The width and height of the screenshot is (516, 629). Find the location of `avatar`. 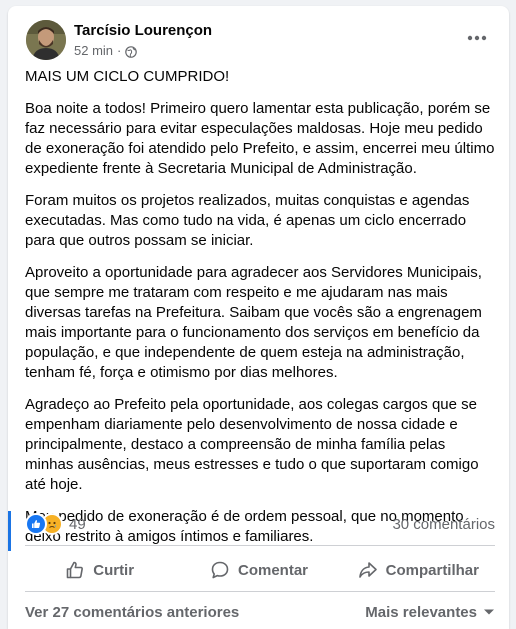

avatar is located at coordinates (46, 40).